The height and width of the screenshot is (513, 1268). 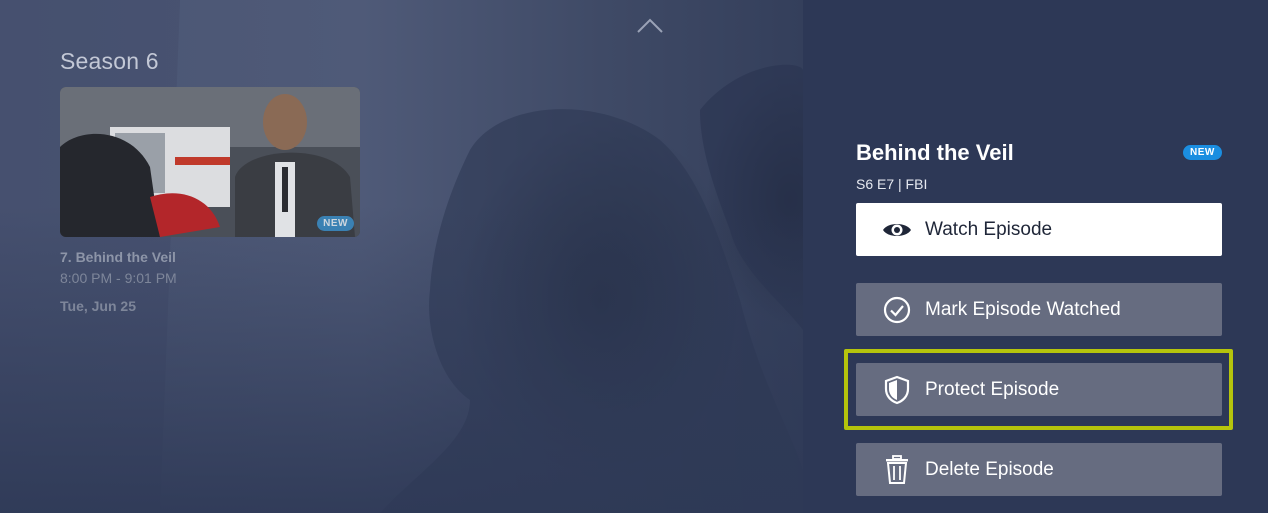 I want to click on check-circle-icon, so click(x=897, y=310).